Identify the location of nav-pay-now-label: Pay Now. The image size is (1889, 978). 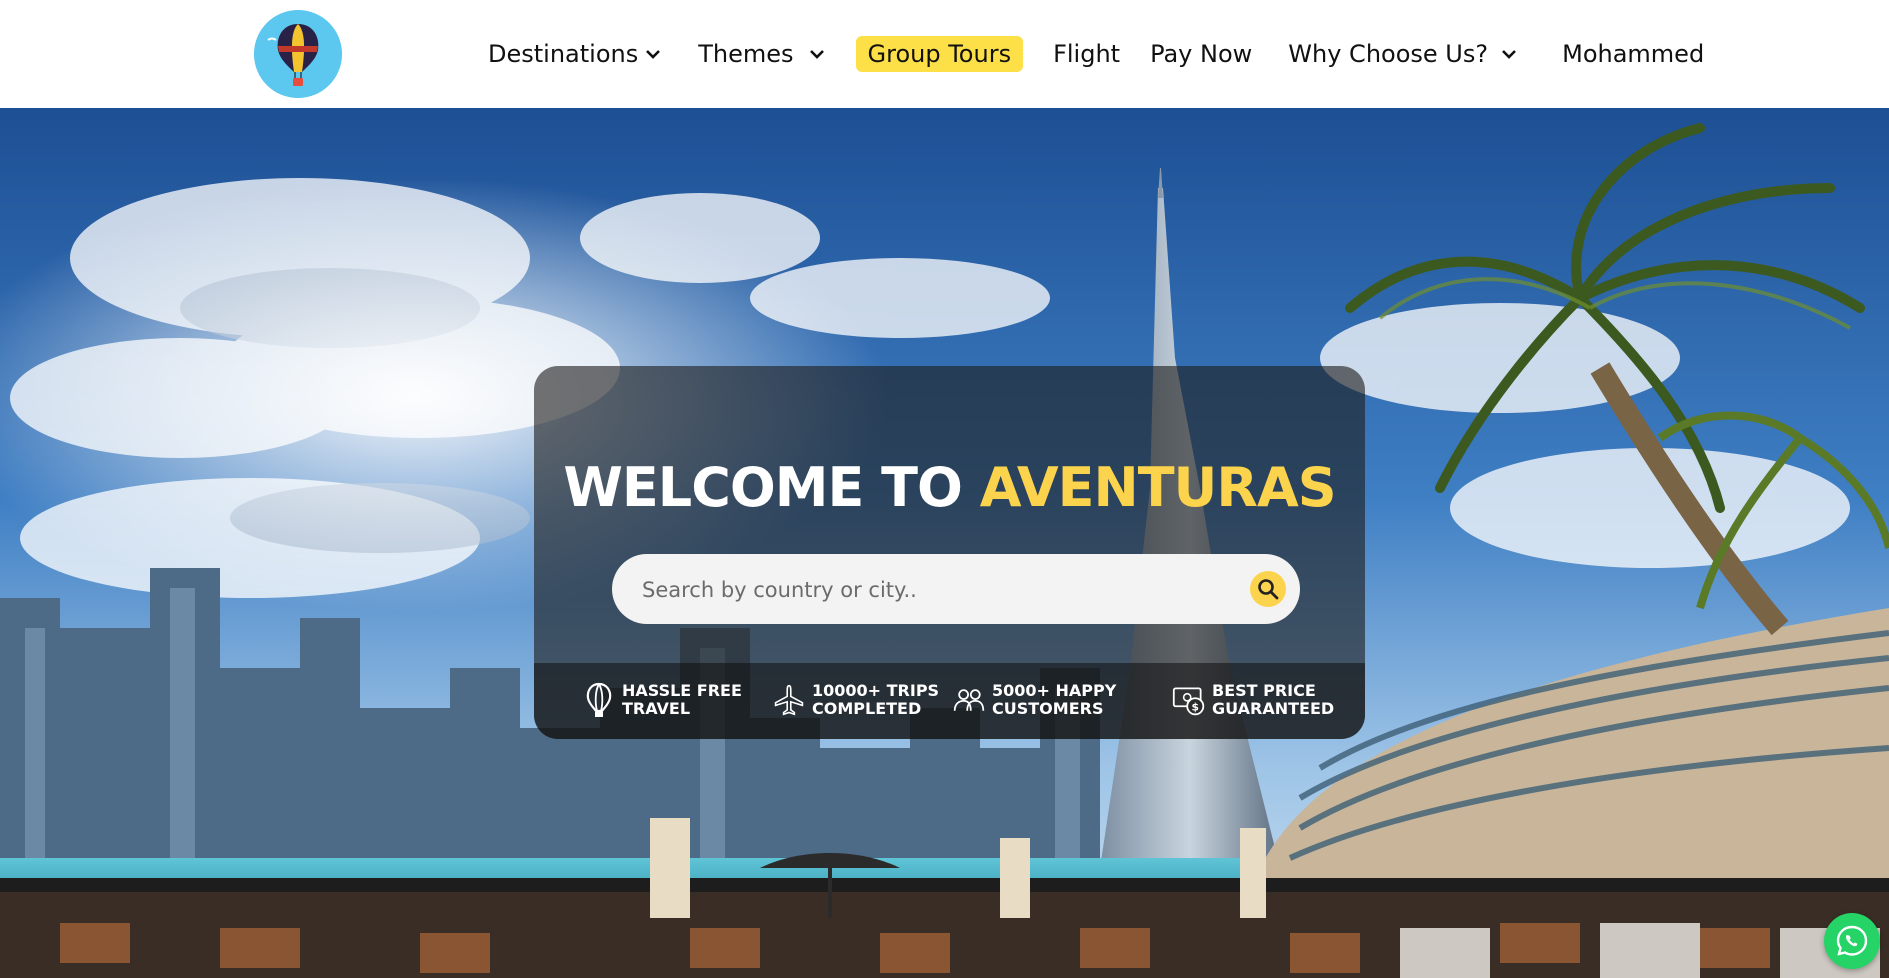
(1201, 54).